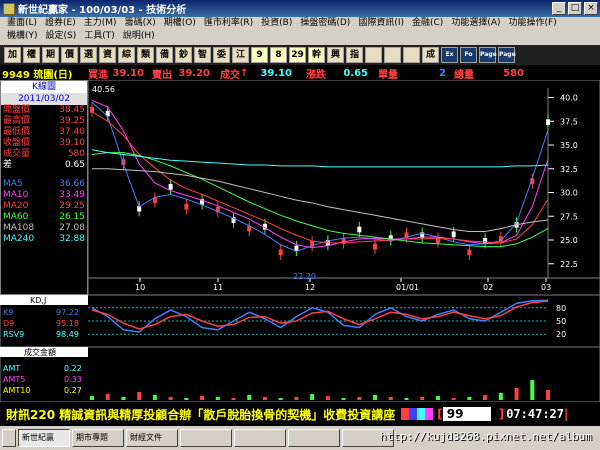 The width and height of the screenshot is (600, 450). What do you see at coordinates (507, 55) in the screenshot?
I see `toolbar-button-26: Page` at bounding box center [507, 55].